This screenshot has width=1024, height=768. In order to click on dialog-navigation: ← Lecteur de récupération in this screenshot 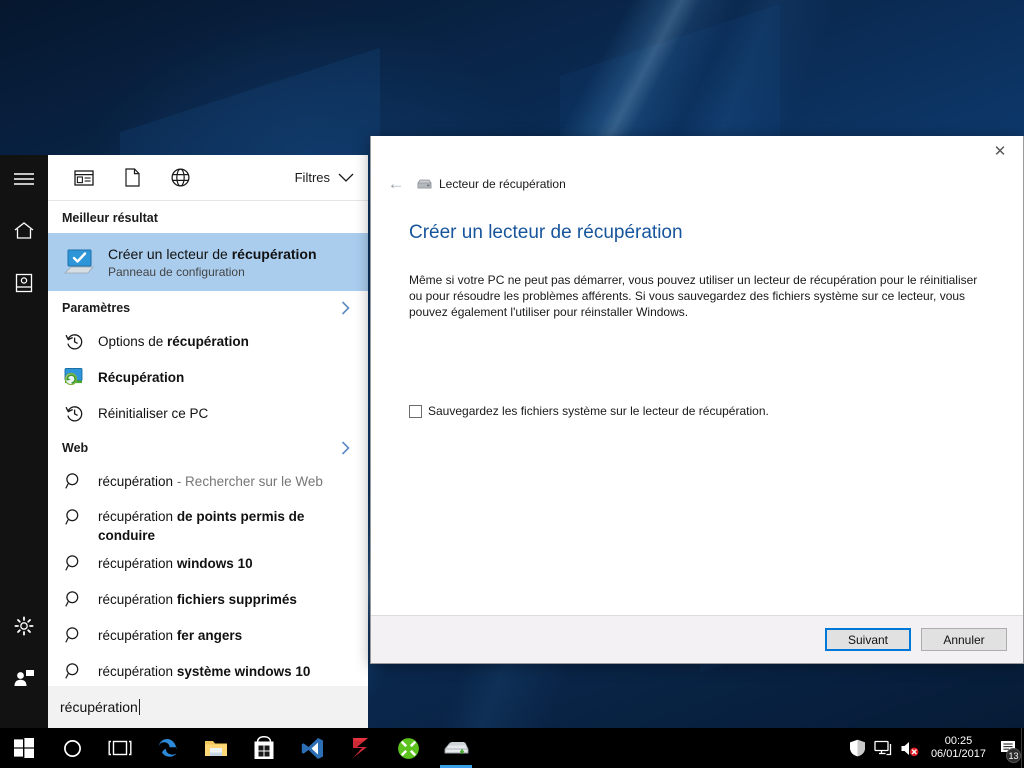, I will do `click(697, 184)`.